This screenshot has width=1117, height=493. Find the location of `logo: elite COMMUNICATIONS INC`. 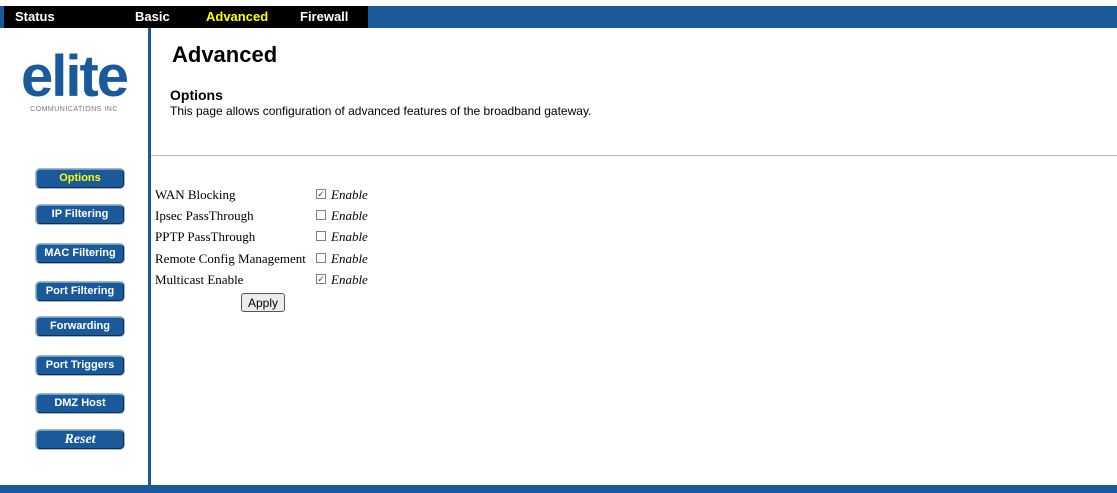

logo: elite COMMUNICATIONS INC is located at coordinates (74, 82).